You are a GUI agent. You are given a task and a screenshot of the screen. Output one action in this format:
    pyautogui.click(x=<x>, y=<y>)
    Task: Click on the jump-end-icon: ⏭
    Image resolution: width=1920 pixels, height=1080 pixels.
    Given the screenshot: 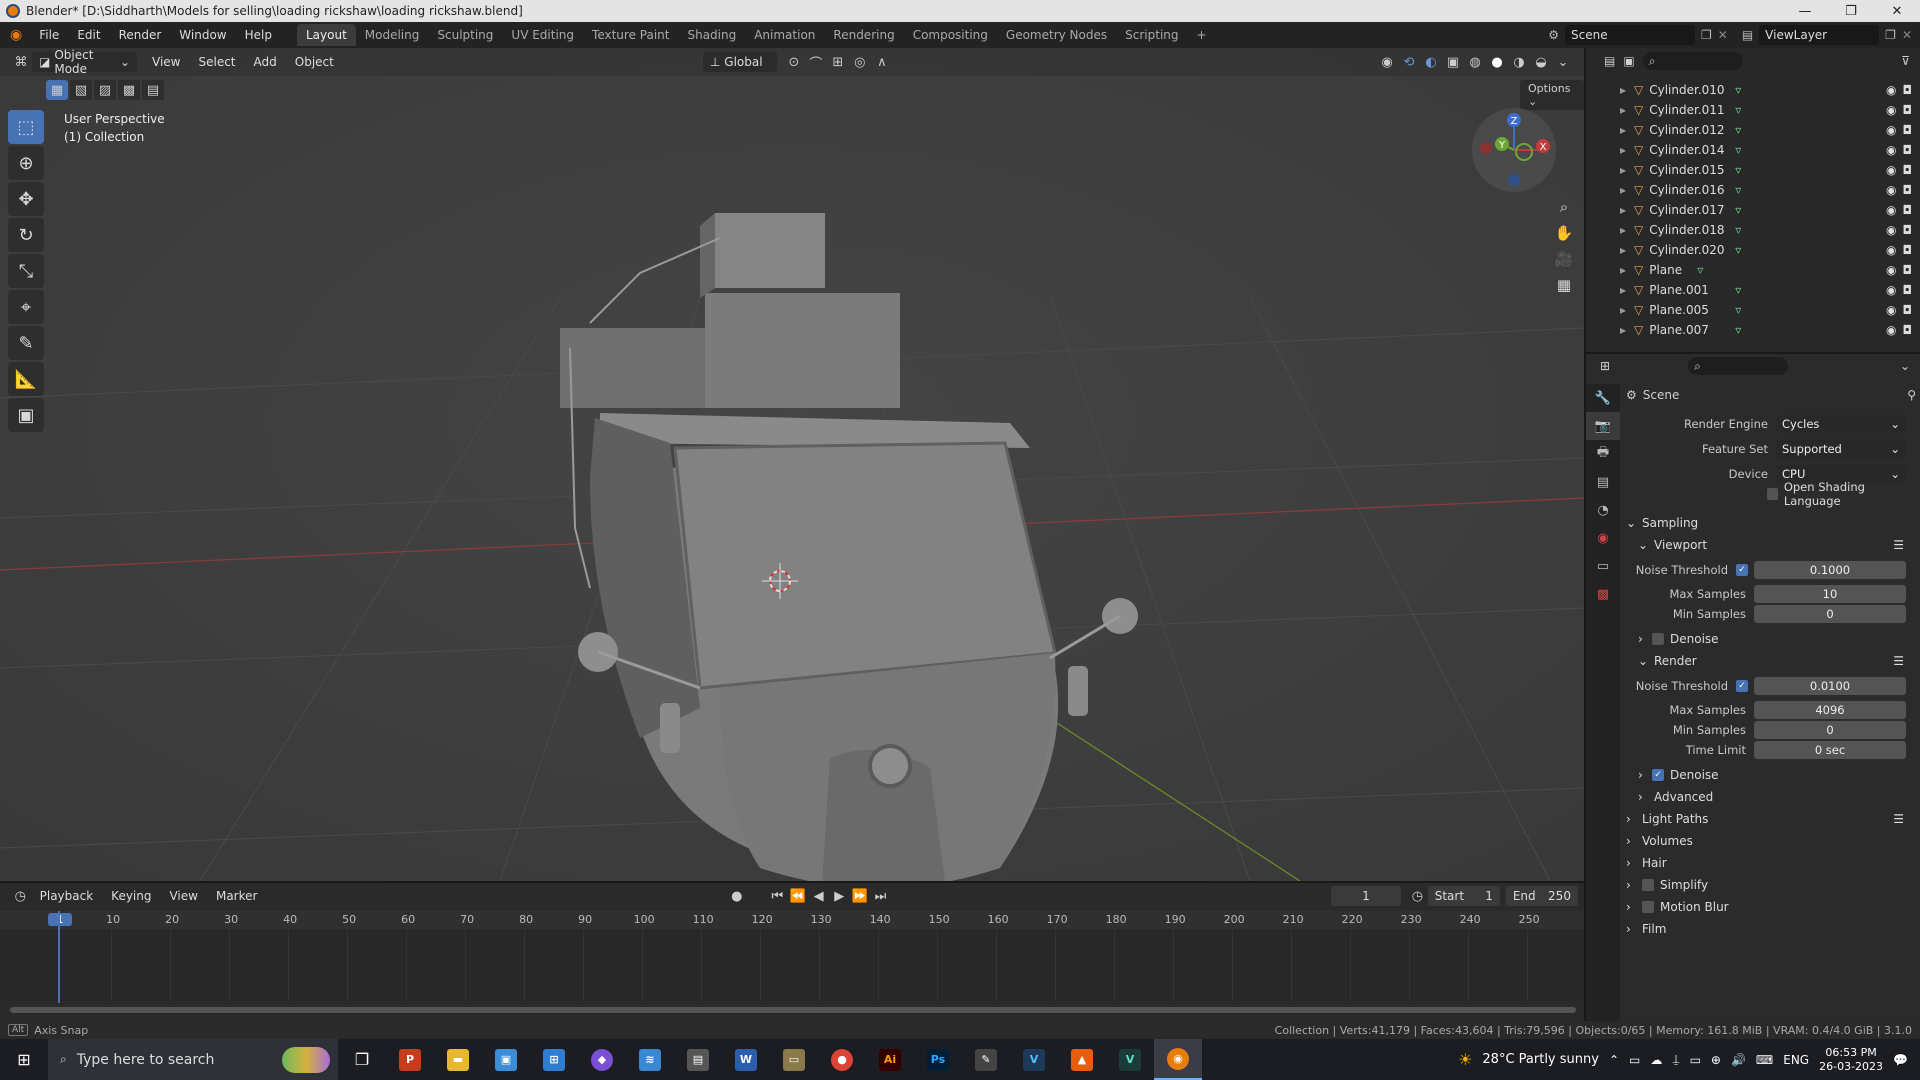 What is the action you would take?
    pyautogui.click(x=880, y=896)
    